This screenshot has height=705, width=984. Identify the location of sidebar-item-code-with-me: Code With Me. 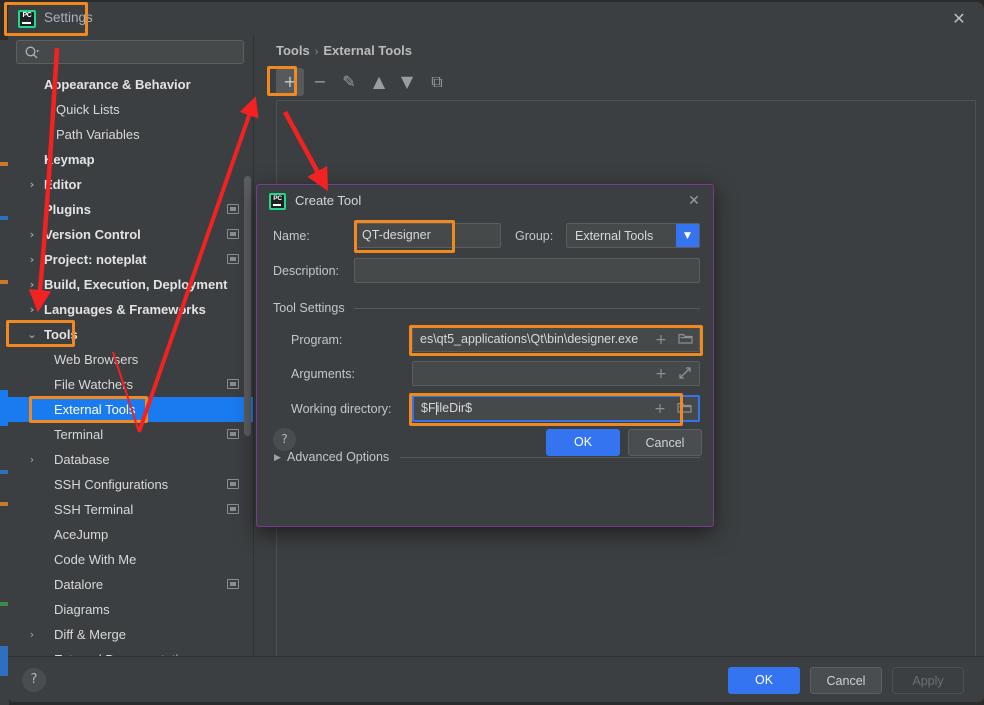
(130, 559).